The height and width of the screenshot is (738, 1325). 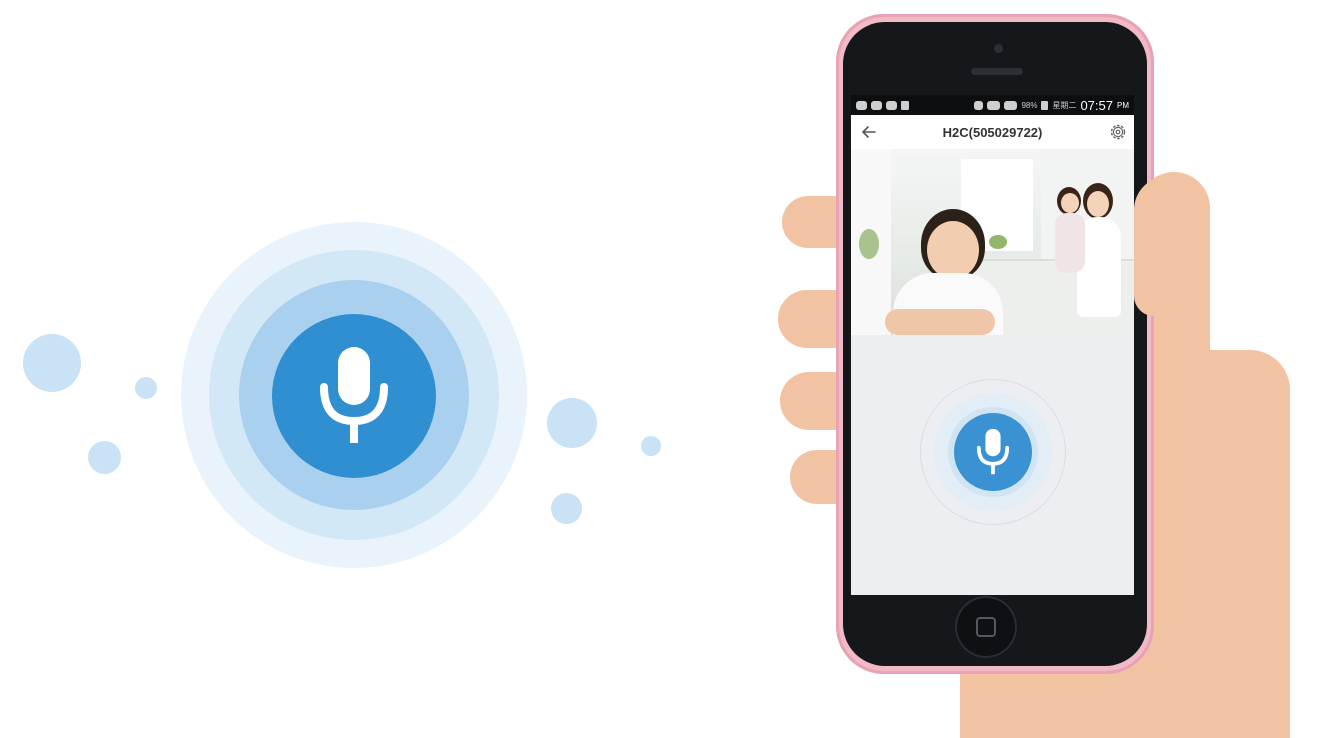 I want to click on download-notification-icon, so click(x=905, y=105).